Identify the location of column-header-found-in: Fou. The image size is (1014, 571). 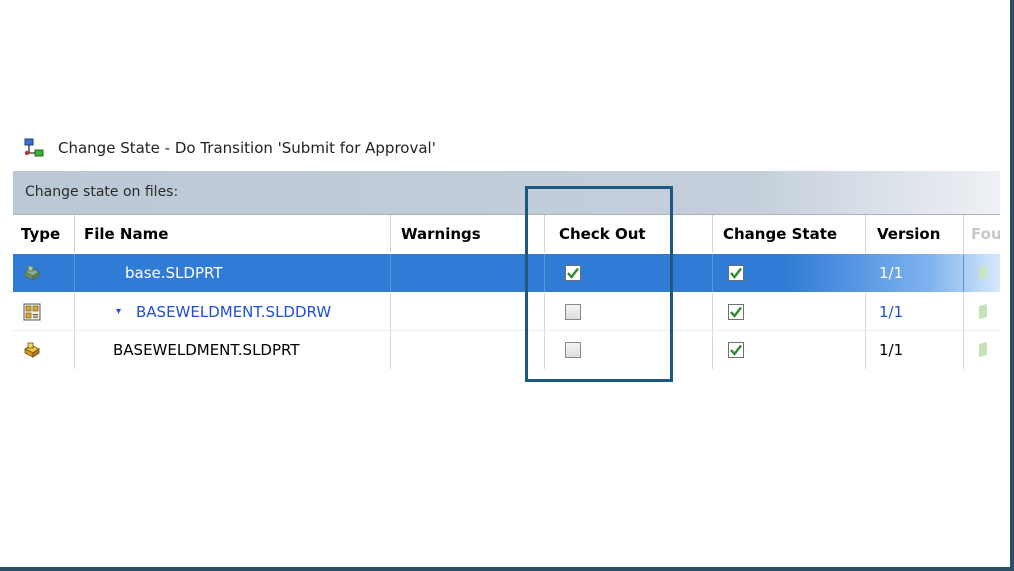
(985, 234).